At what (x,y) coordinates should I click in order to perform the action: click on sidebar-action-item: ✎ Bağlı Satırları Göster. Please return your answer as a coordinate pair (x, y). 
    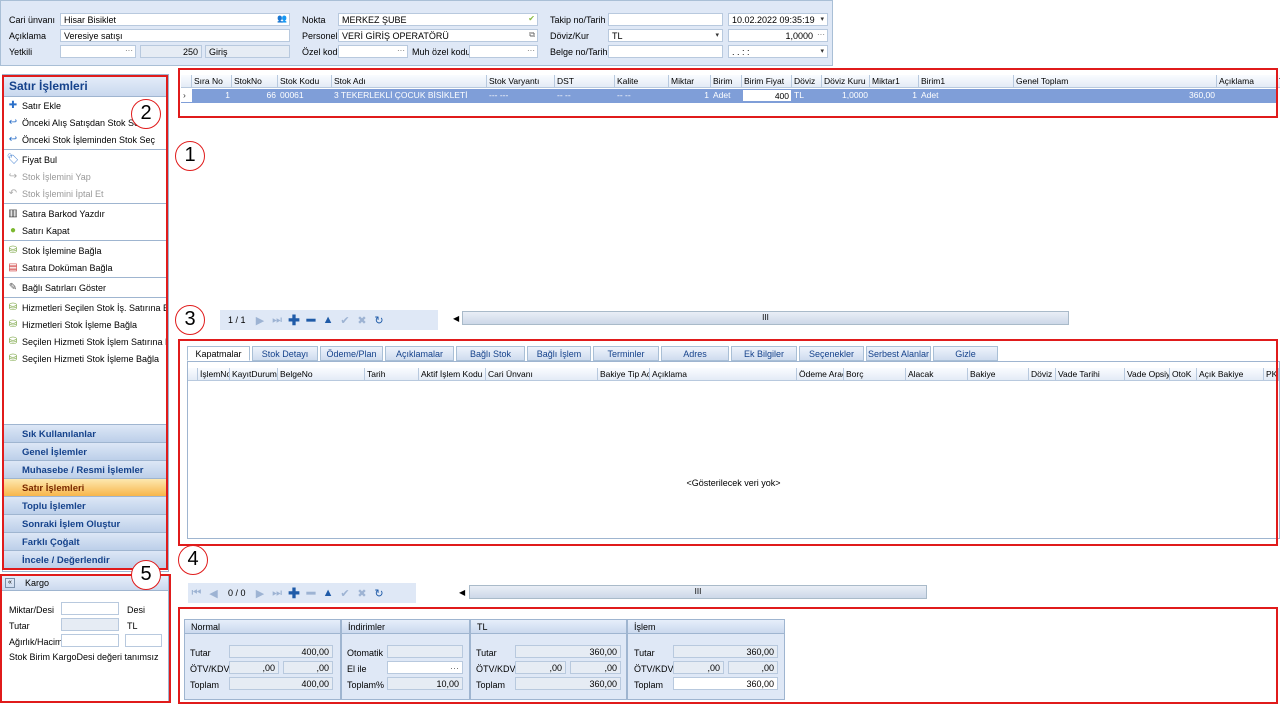
    Looking at the image, I should click on (85, 287).